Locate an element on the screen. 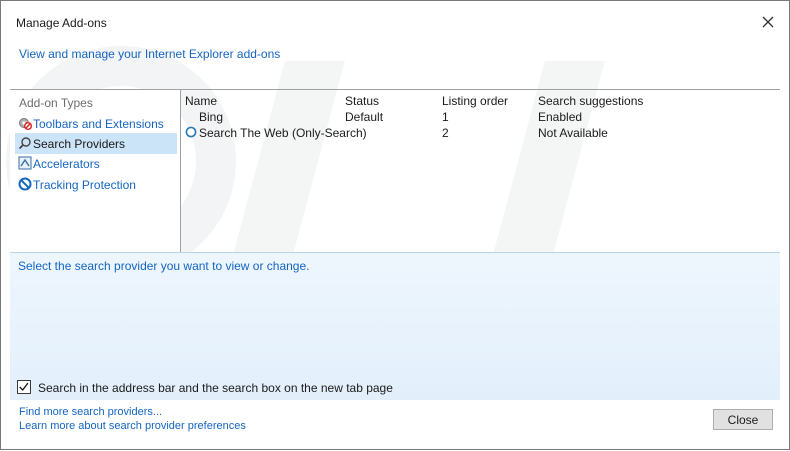 This screenshot has width=790, height=451. sidebar-item-toolbars-extensions: Toolbars and Extensions is located at coordinates (96, 123).